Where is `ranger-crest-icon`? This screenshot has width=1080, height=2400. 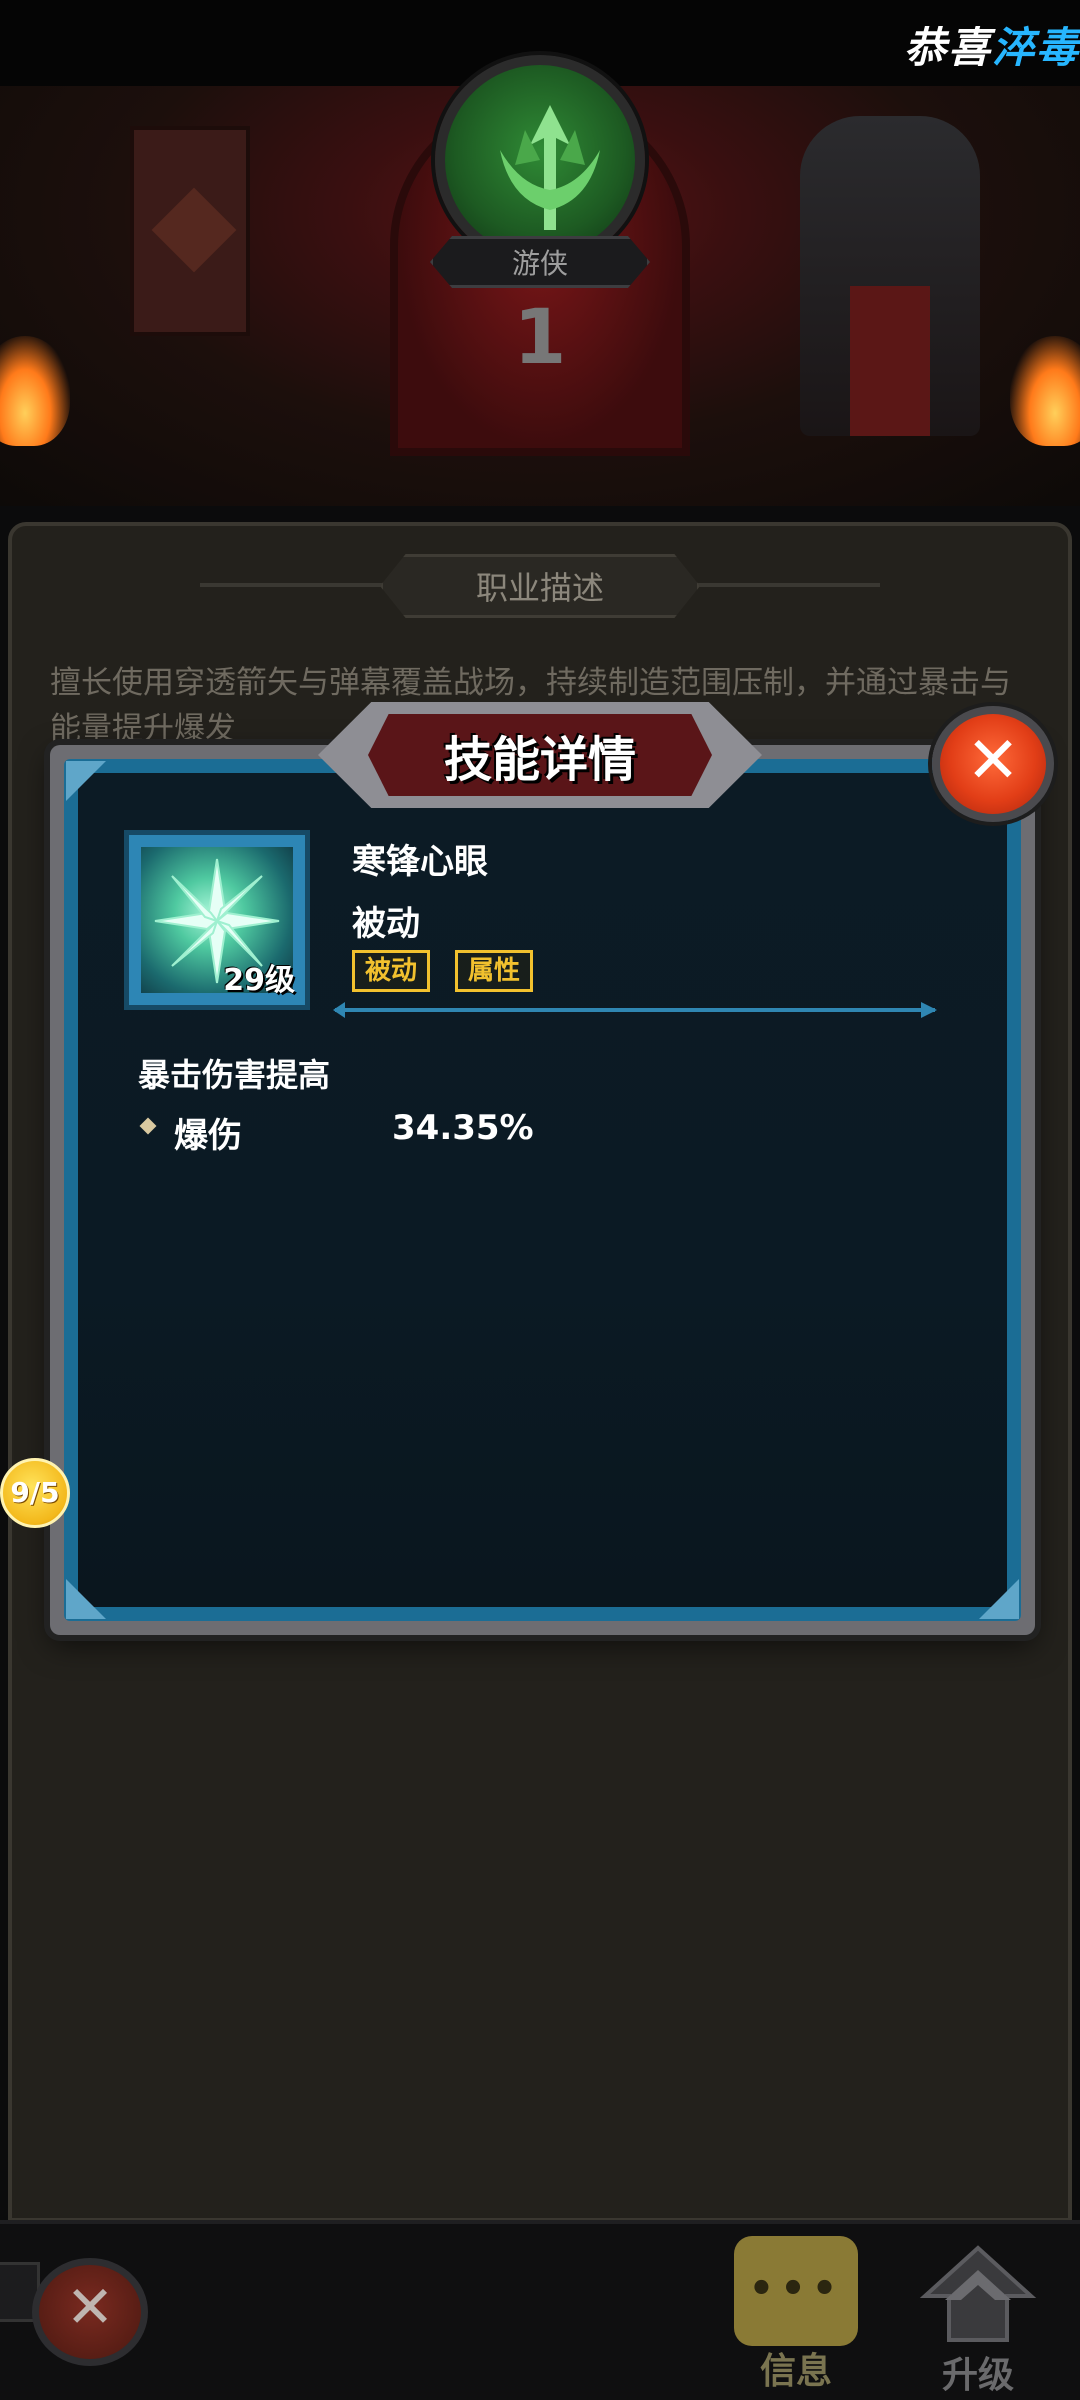 ranger-crest-icon is located at coordinates (550, 167).